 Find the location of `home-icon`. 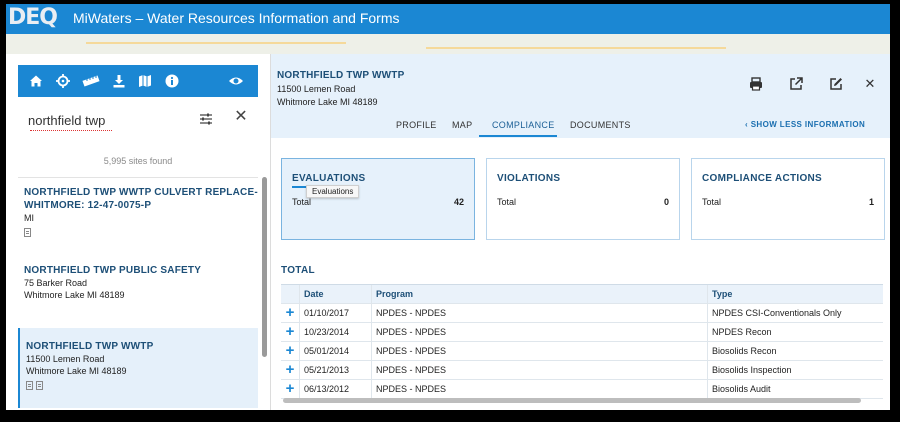

home-icon is located at coordinates (36, 81).